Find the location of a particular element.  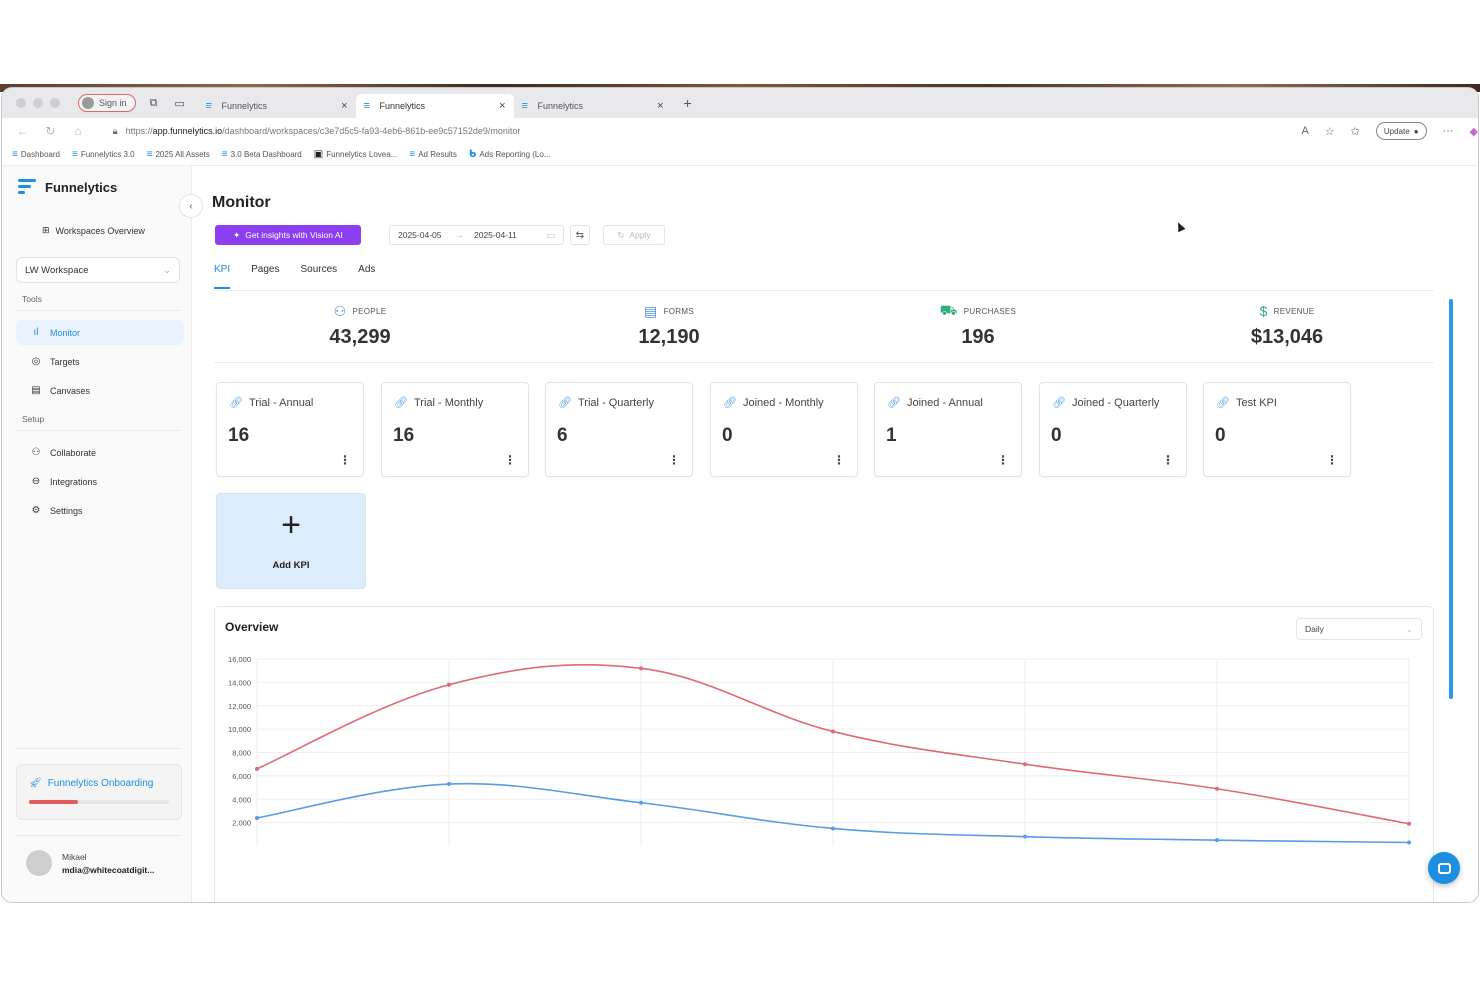

sidebar-item-settings: ⚙ Settings is located at coordinates (100, 510).